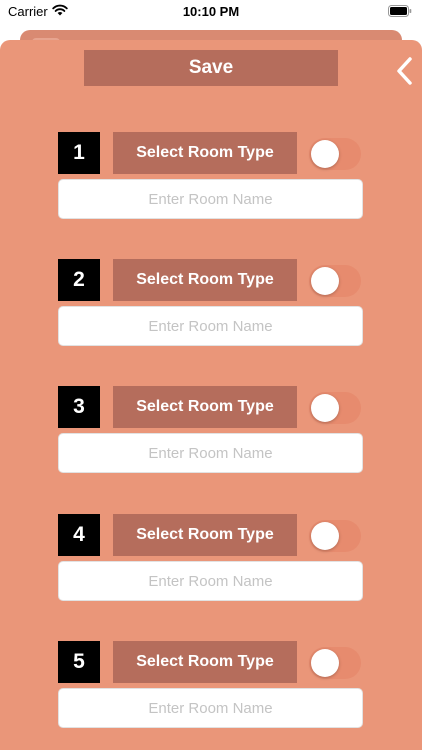 This screenshot has width=422, height=750. Describe the element at coordinates (79, 662) in the screenshot. I see `room-number-badge: 5` at that location.